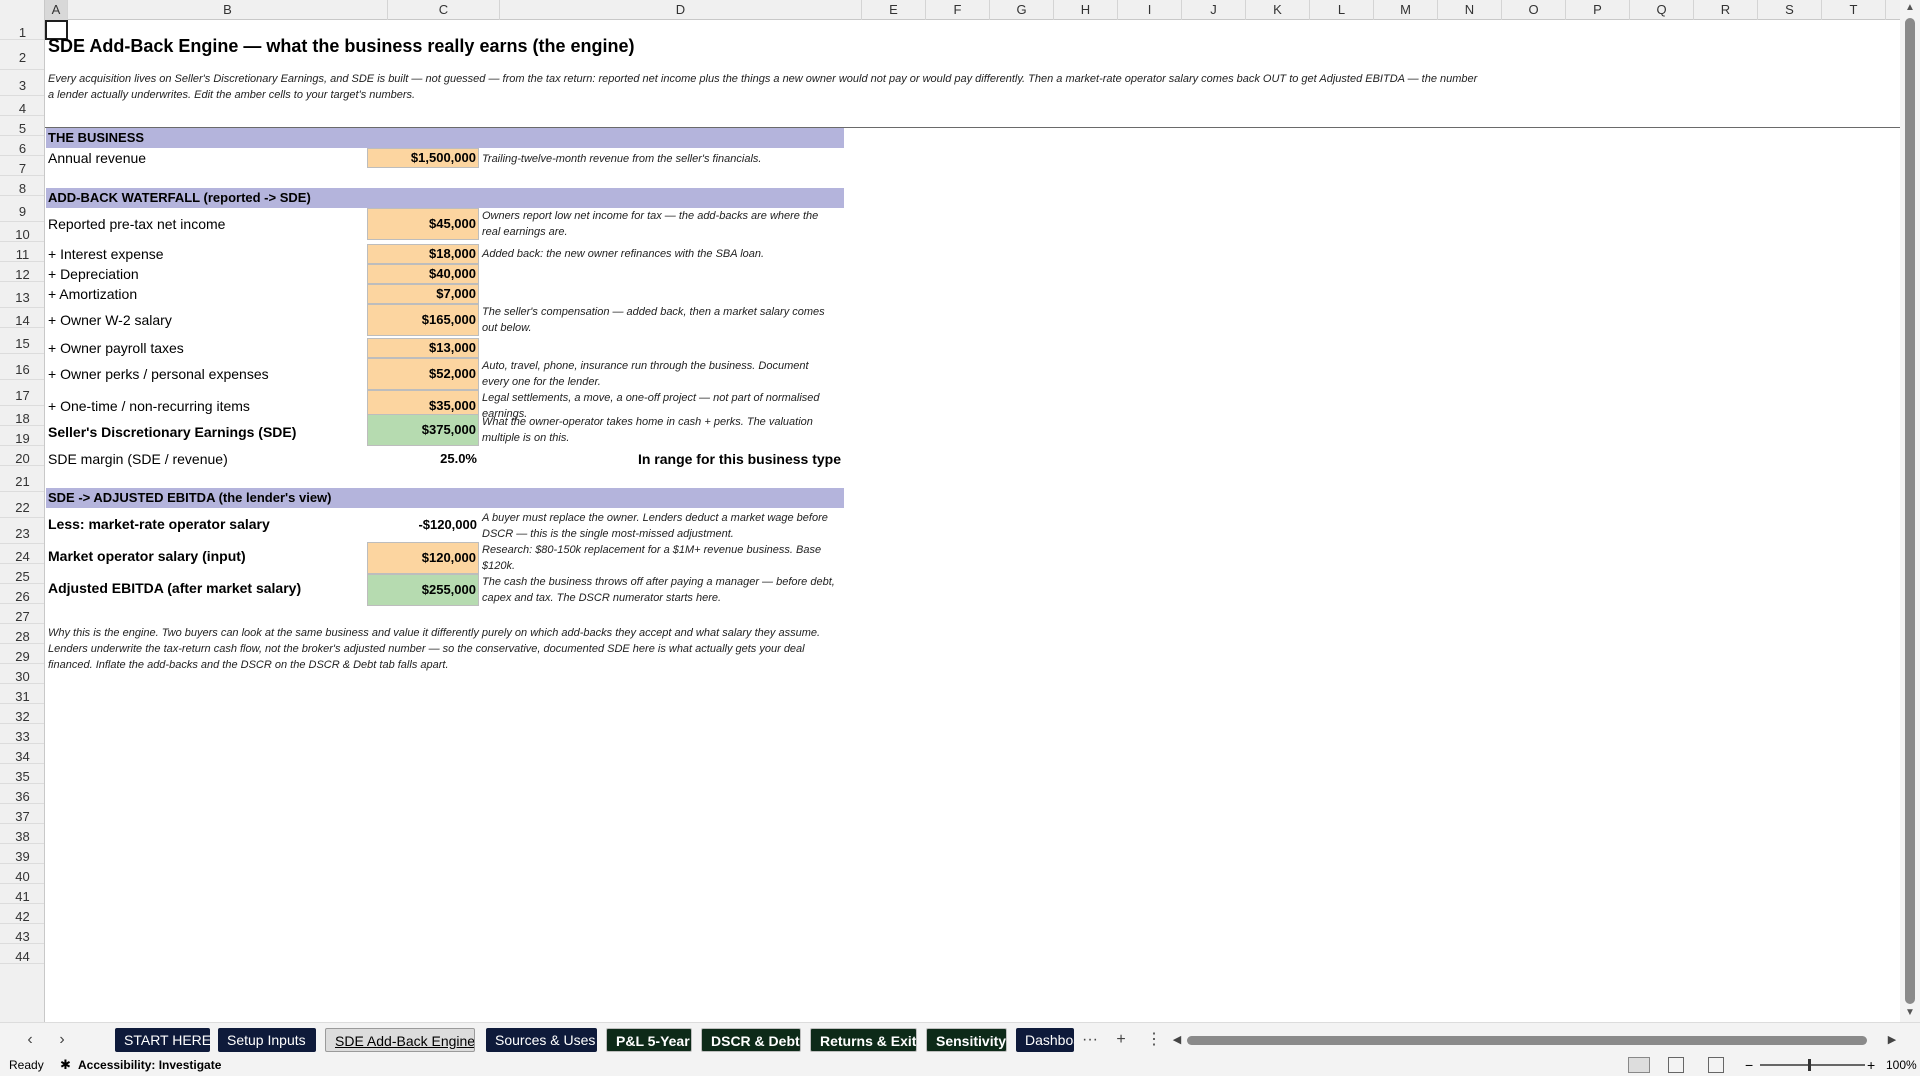 Image resolution: width=1920 pixels, height=1076 pixels. I want to click on row-header-41: 41, so click(22, 894).